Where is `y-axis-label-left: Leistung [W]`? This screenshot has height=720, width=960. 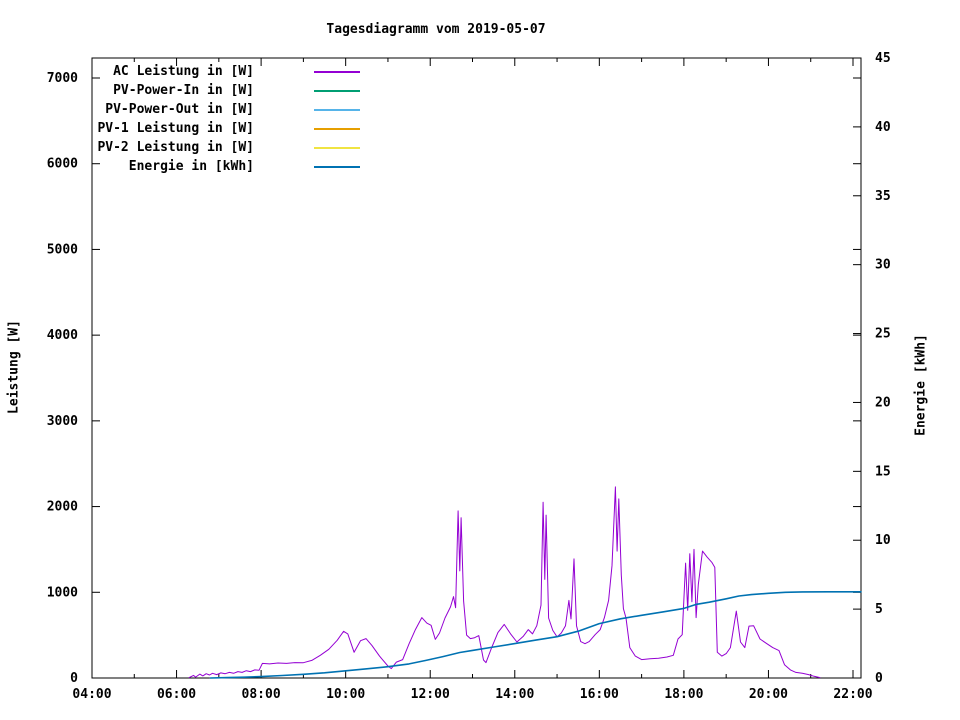 y-axis-label-left: Leistung [W] is located at coordinates (14, 367).